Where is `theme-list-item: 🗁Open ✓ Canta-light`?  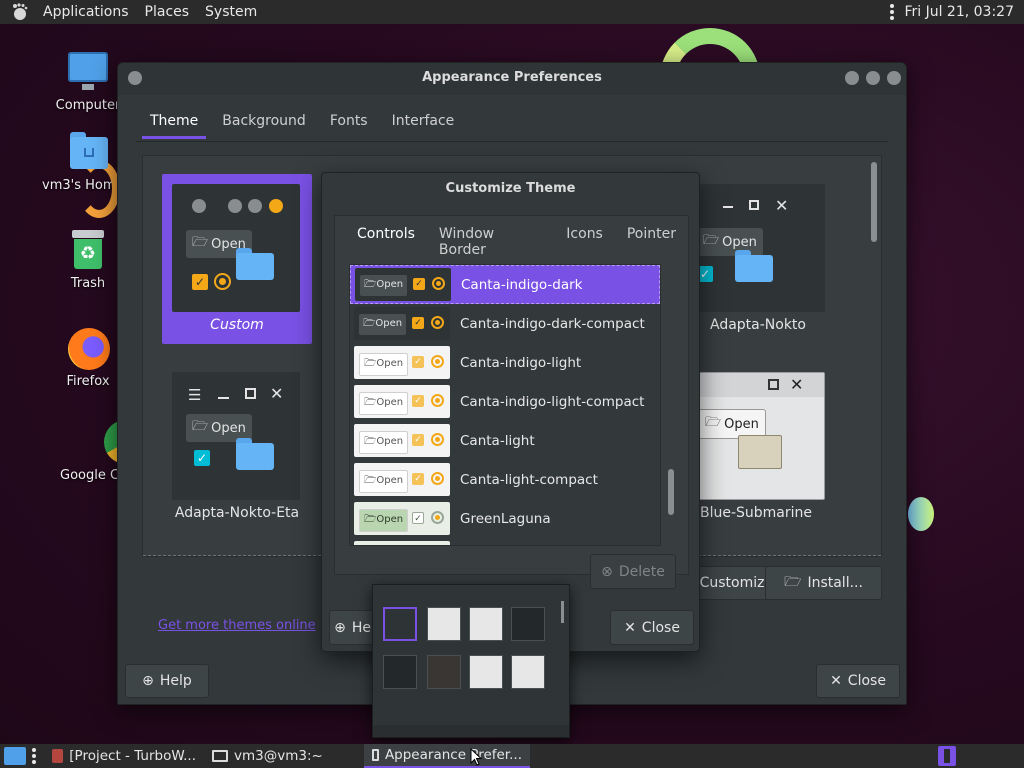
theme-list-item: 🗁Open ✓ Canta-light is located at coordinates (505, 440).